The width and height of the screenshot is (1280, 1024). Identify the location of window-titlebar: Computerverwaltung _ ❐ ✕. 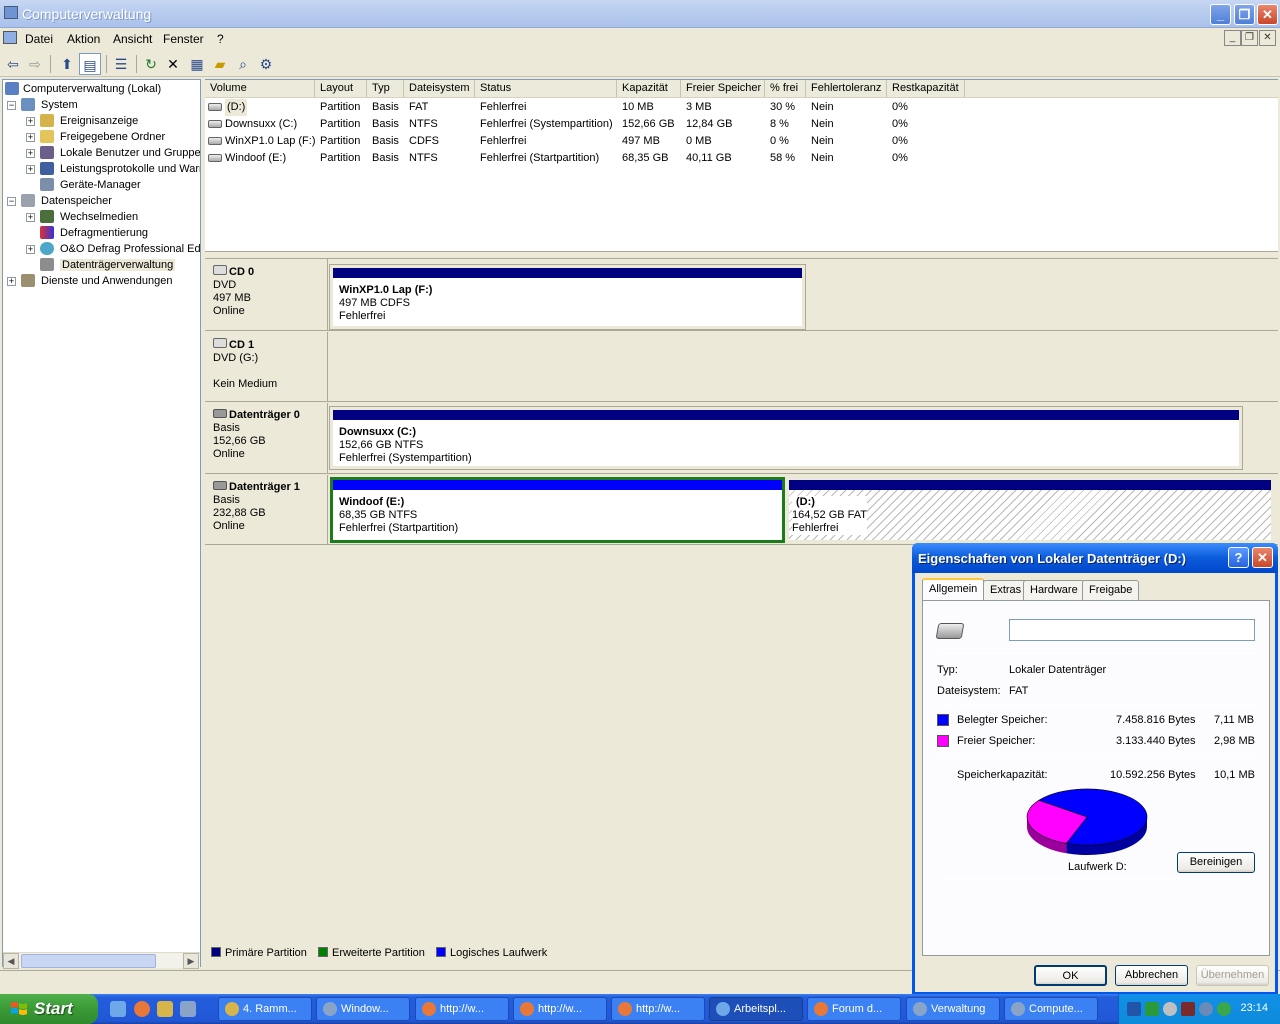
(640, 14).